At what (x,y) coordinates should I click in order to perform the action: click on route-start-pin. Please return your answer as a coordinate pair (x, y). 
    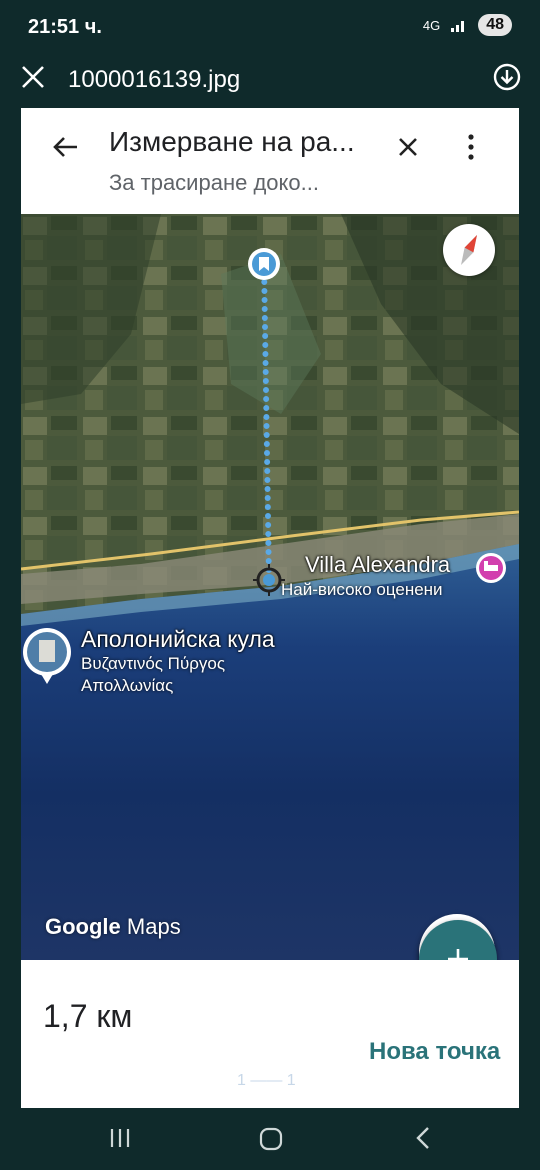
    Looking at the image, I should click on (264, 264).